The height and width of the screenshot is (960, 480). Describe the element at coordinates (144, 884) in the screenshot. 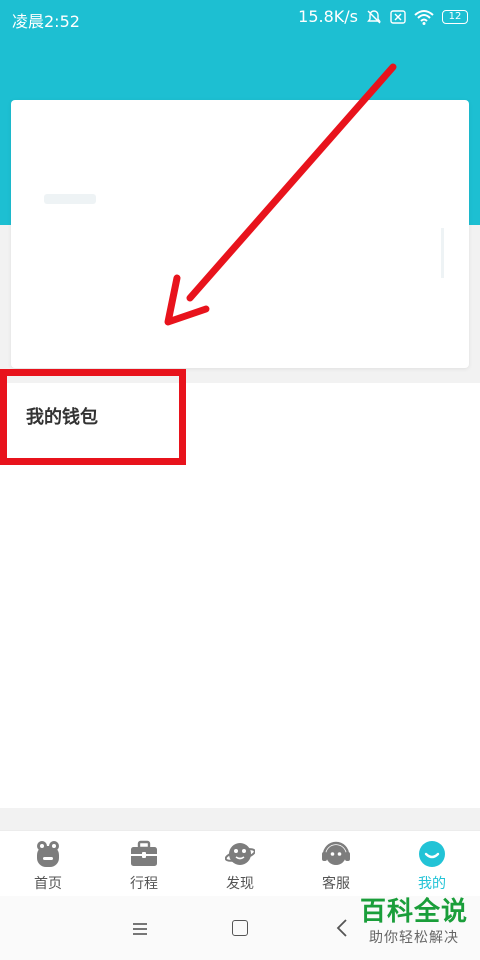

I see `tab-label: 行程` at that location.